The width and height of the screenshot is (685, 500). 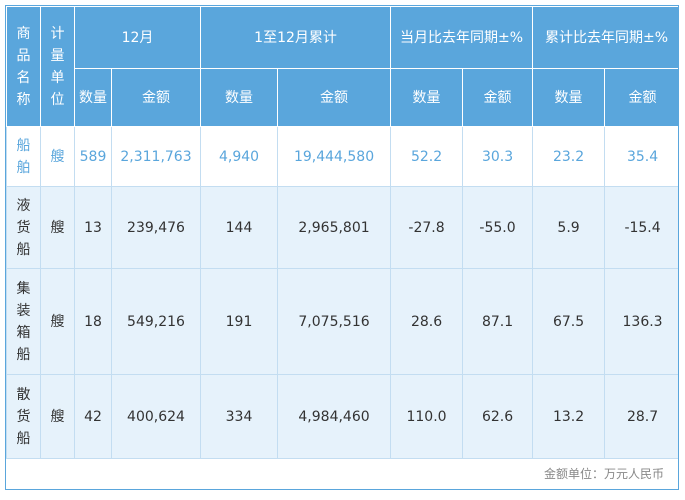 I want to click on cell-cum-amount: 2,965,801, so click(x=334, y=227).